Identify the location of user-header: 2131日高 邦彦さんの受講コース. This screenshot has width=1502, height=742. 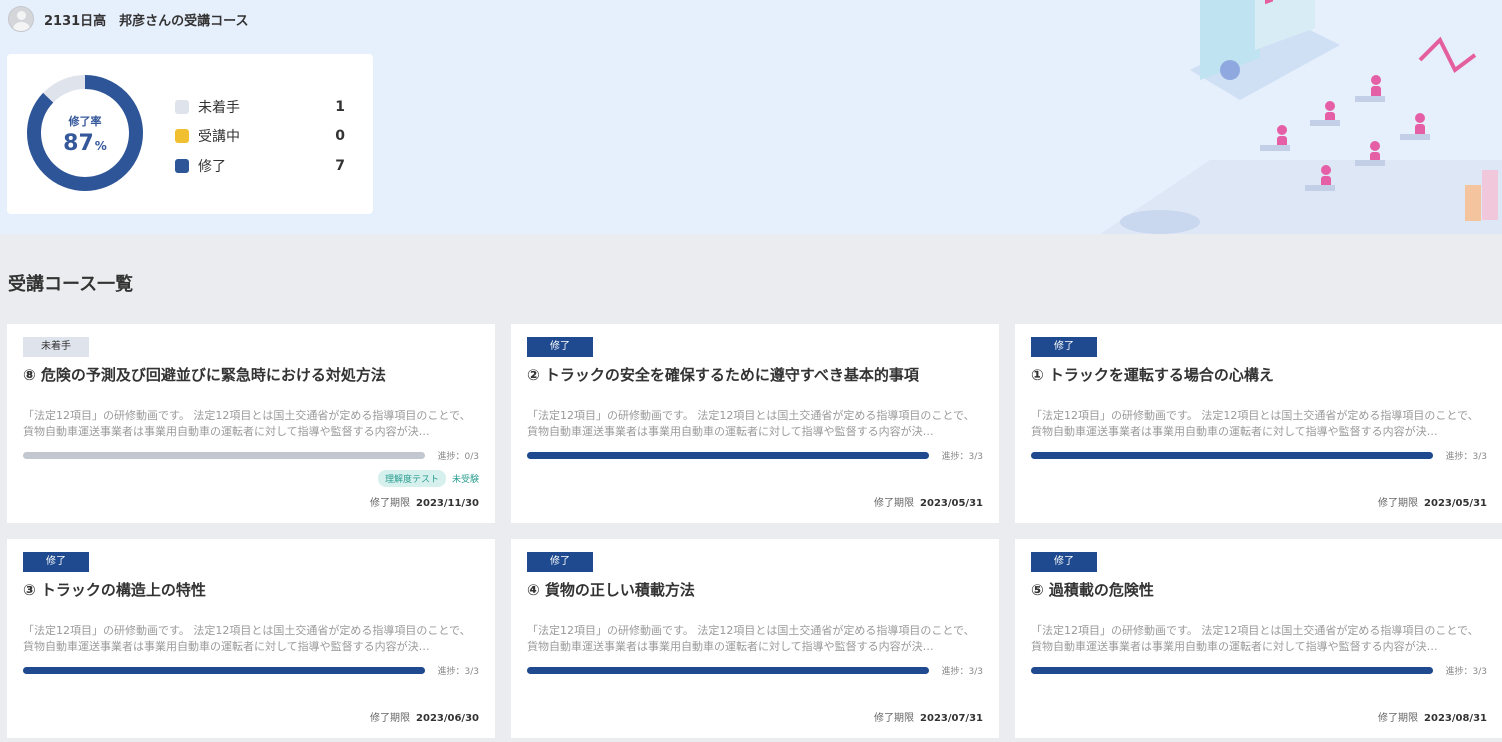
(128, 19).